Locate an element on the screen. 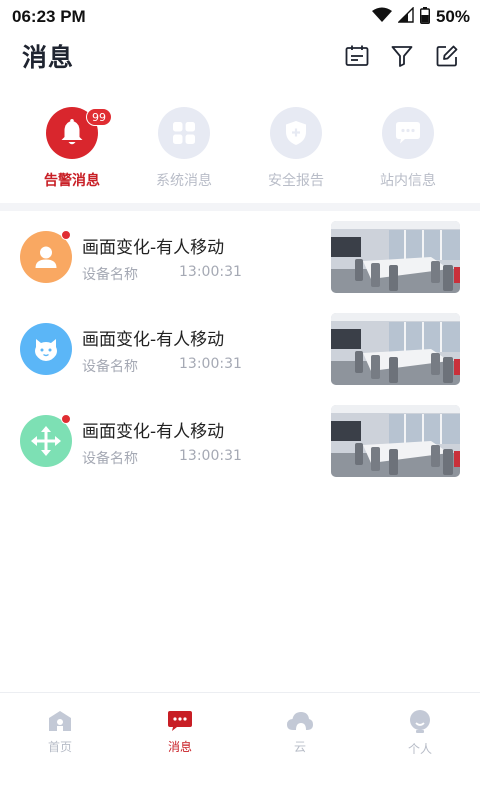 The image size is (480, 800). tab-label: 安全报告 is located at coordinates (296, 181).